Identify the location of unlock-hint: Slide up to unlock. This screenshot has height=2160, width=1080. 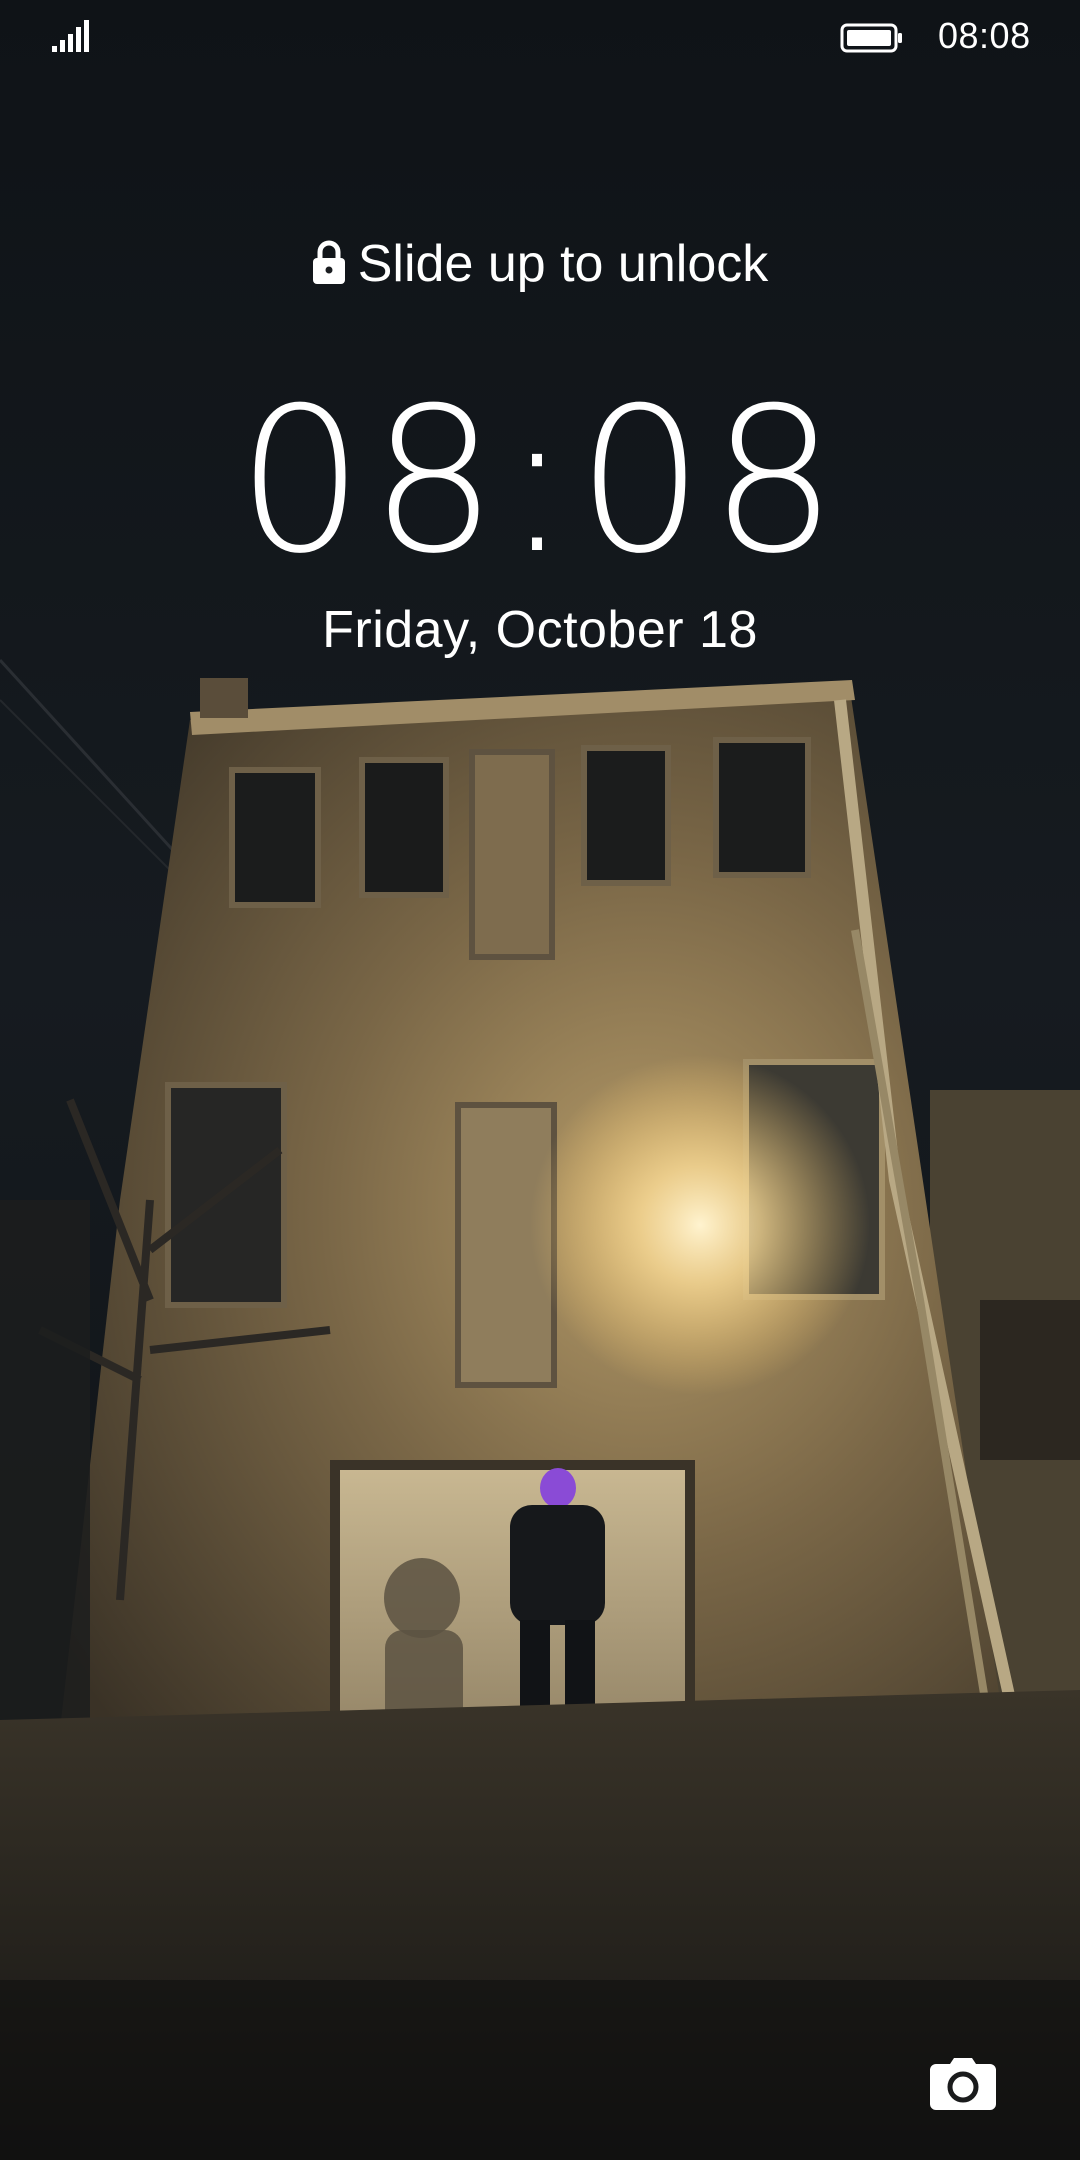
(540, 264).